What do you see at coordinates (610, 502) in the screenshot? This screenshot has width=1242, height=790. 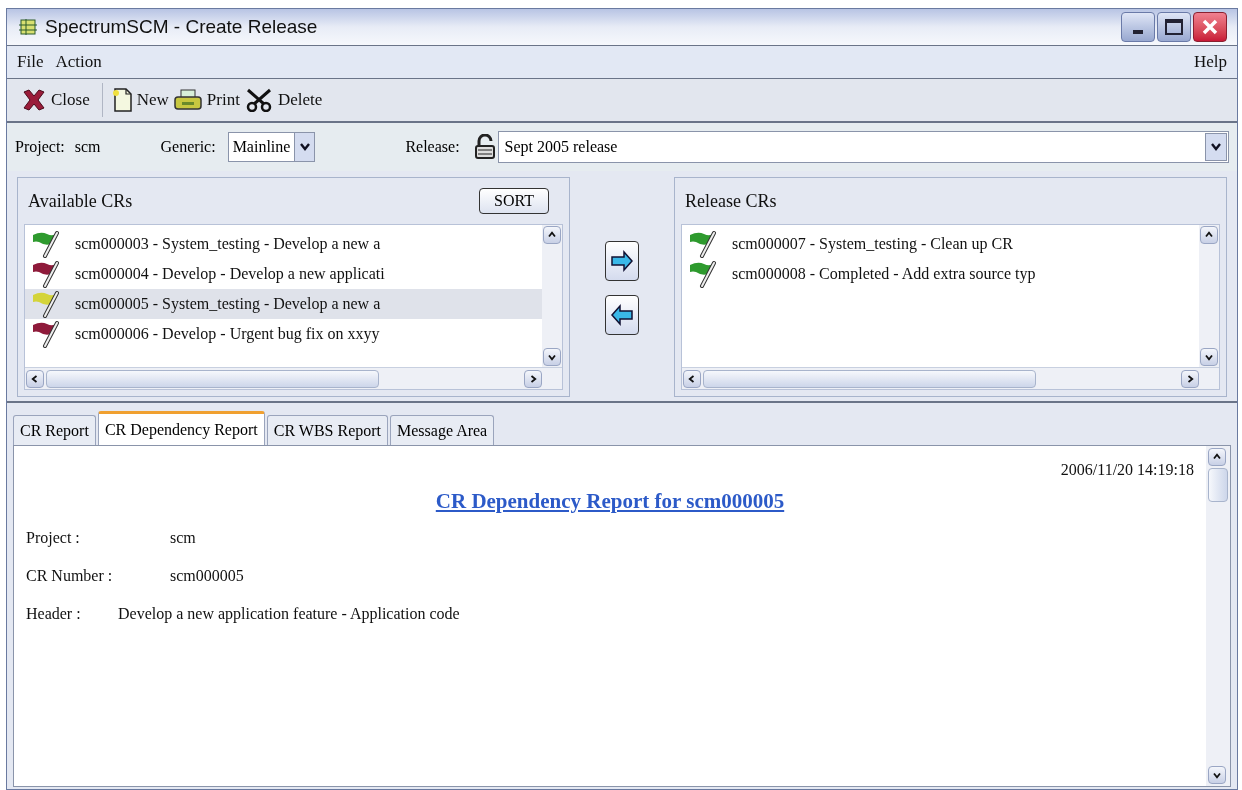 I see `report-title-link: CR Dependency Report for scm000005` at bounding box center [610, 502].